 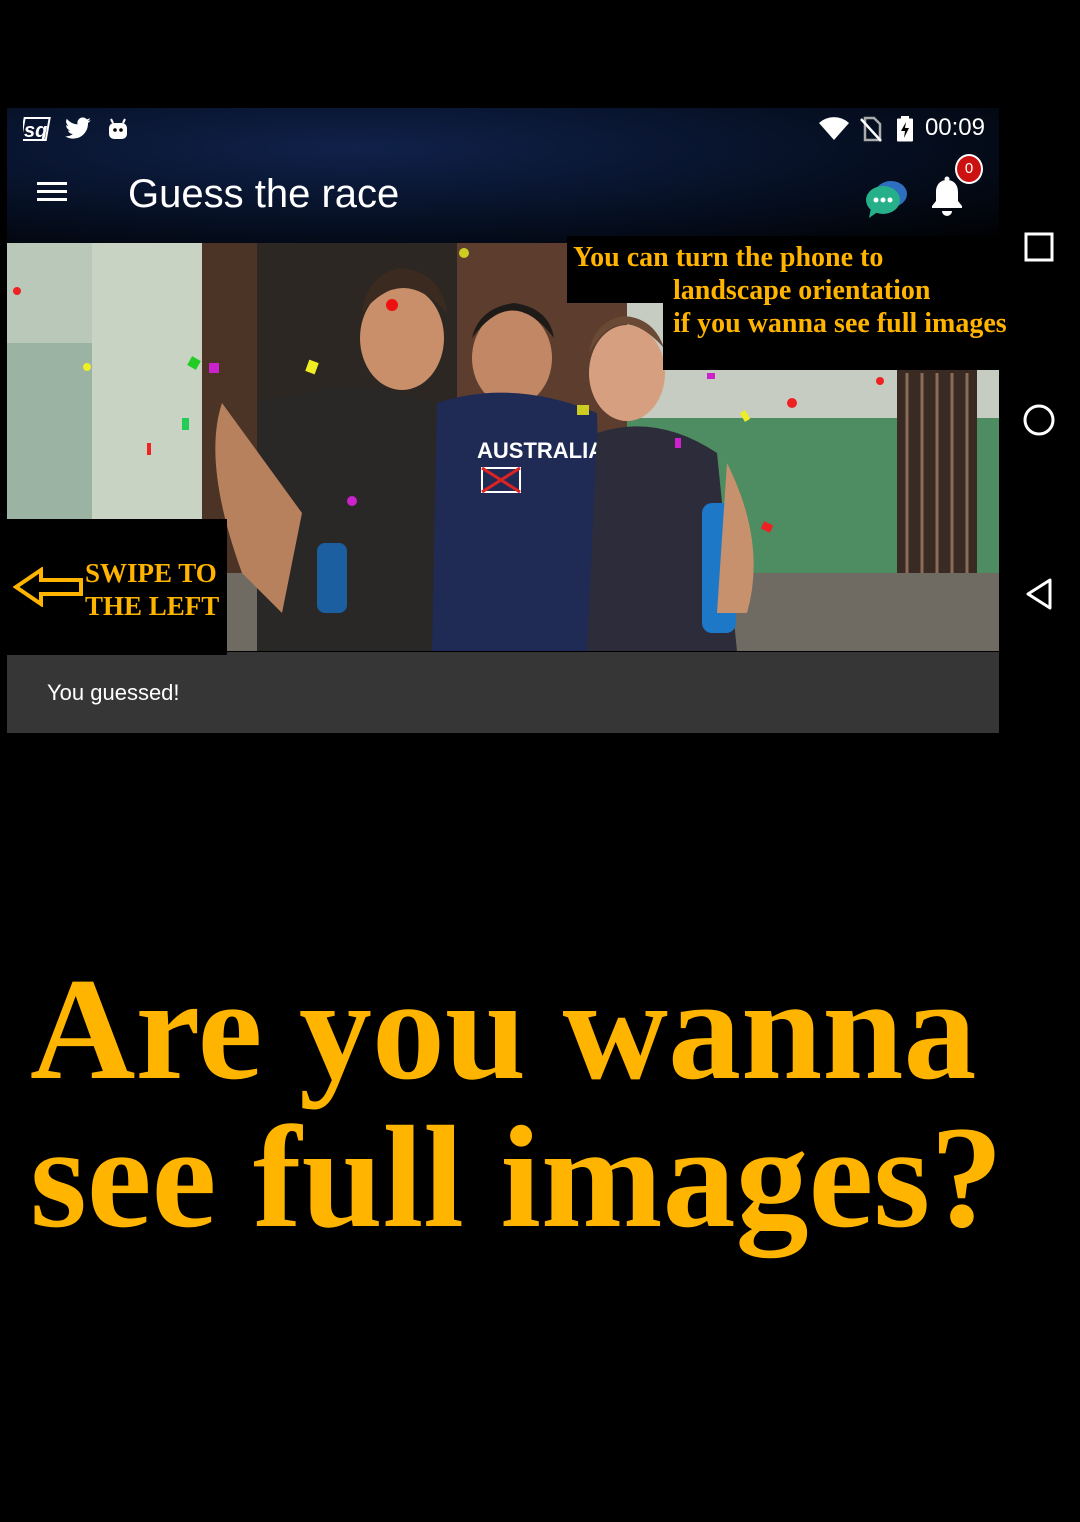 What do you see at coordinates (152, 589) in the screenshot?
I see `swipe-hint-text: SWIPE TO THE LEFT` at bounding box center [152, 589].